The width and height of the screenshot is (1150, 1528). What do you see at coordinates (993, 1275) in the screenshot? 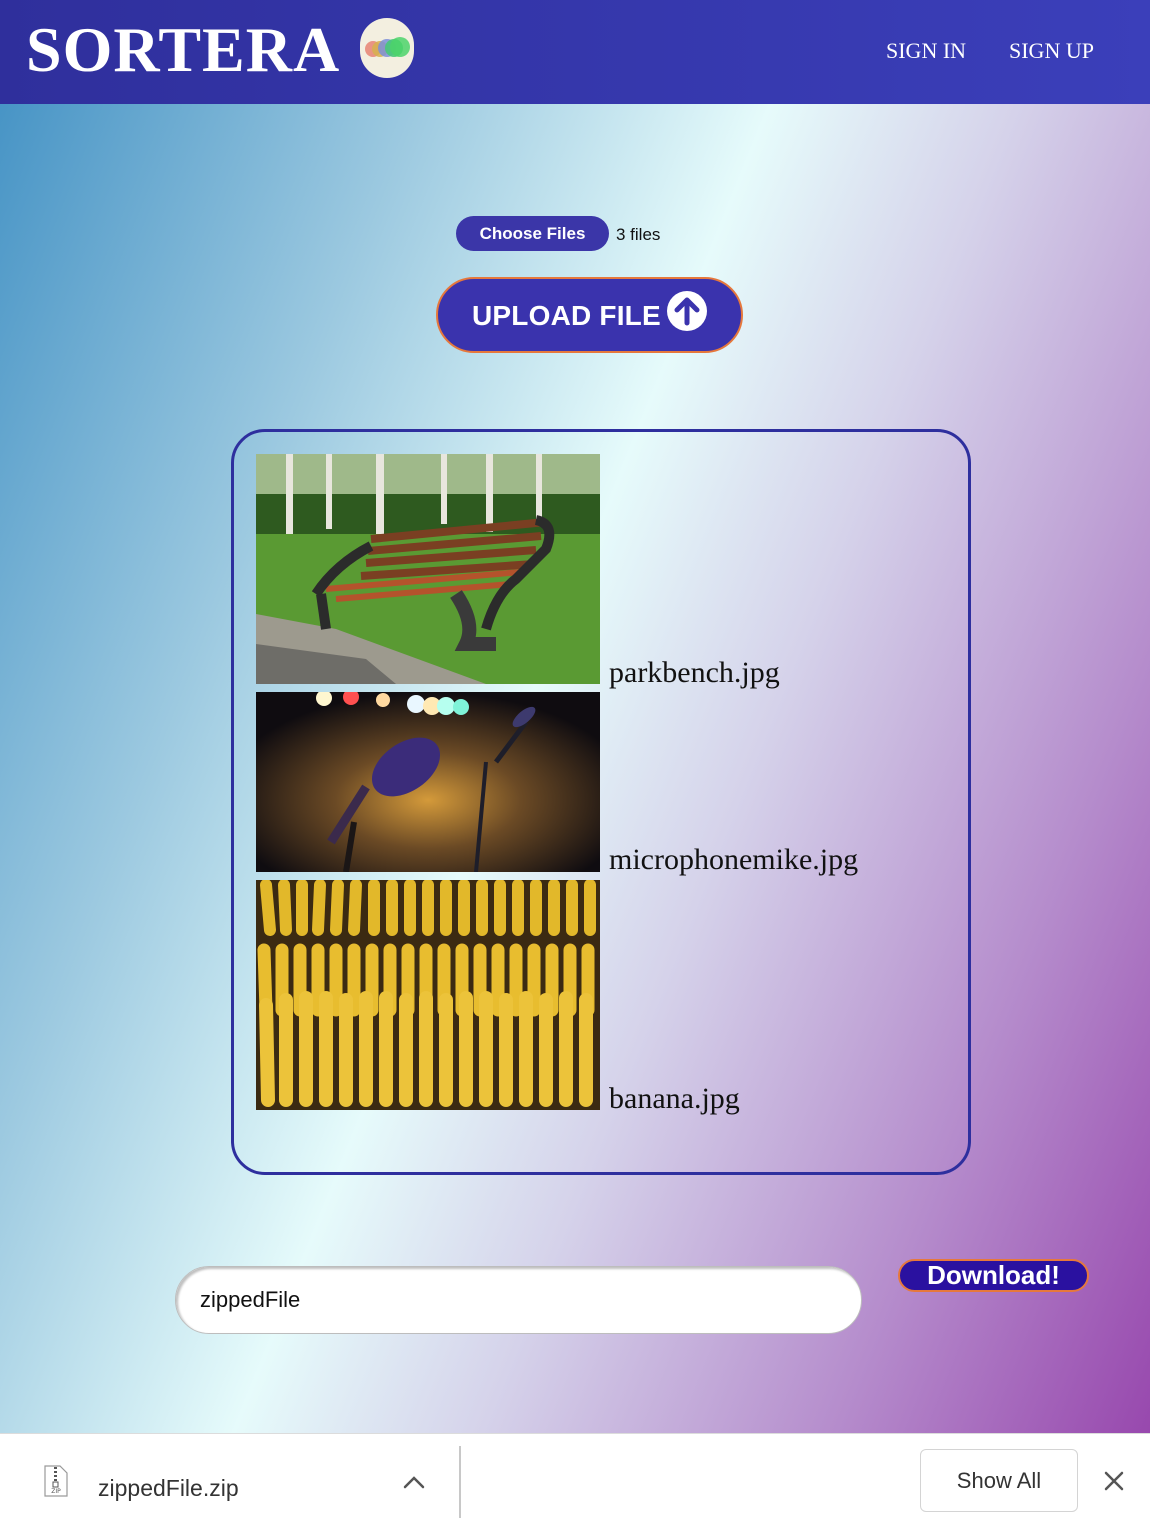
I see `download-button: Download!` at bounding box center [993, 1275].